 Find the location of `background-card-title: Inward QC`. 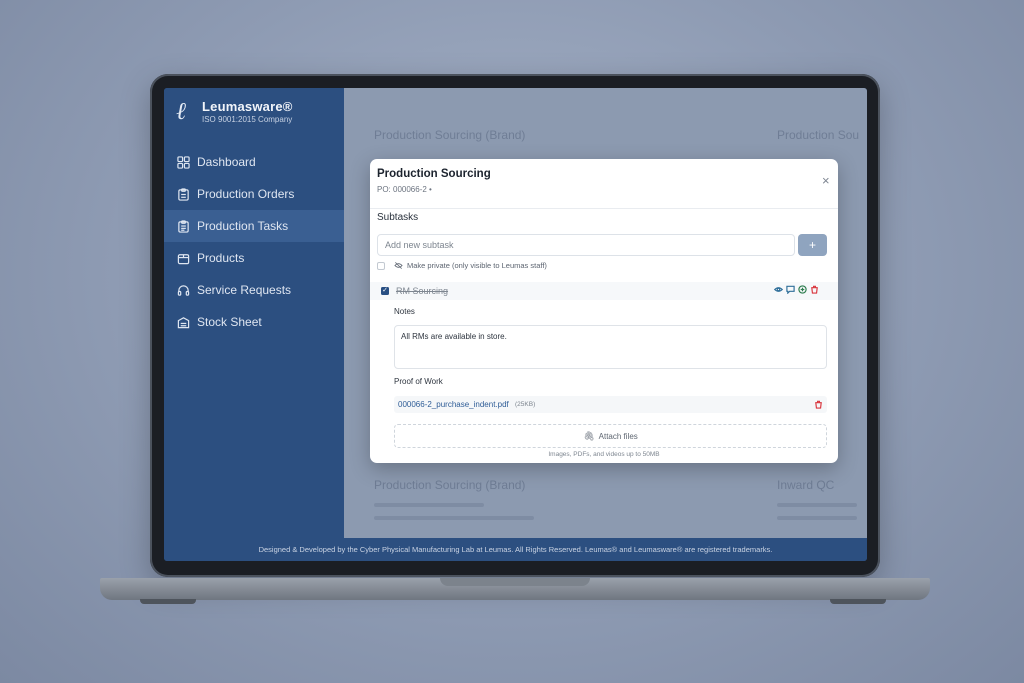

background-card-title: Inward QC is located at coordinates (806, 485).